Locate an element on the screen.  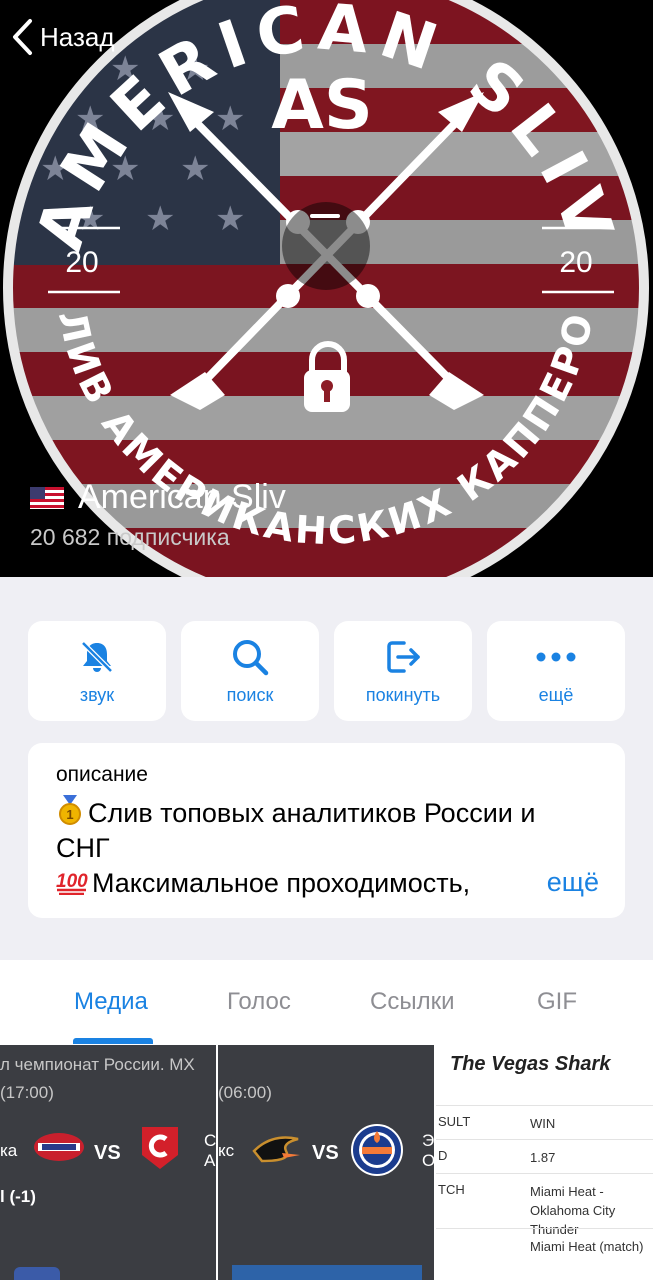
search-label: поиск is located at coordinates (250, 694).